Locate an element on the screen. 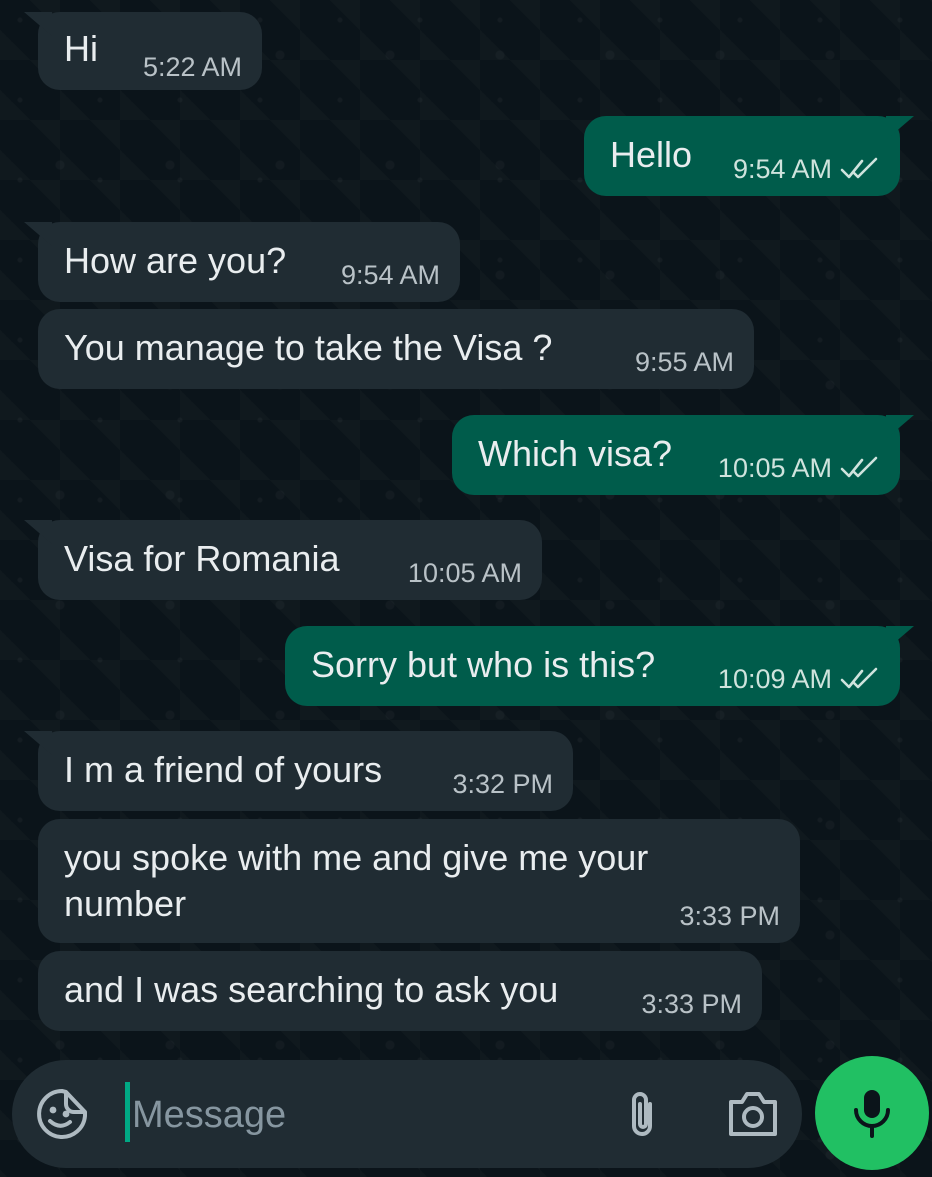 The height and width of the screenshot is (1177, 932). outgoing-message: Sorry but who is this? 10:09 AM is located at coordinates (599, 666).